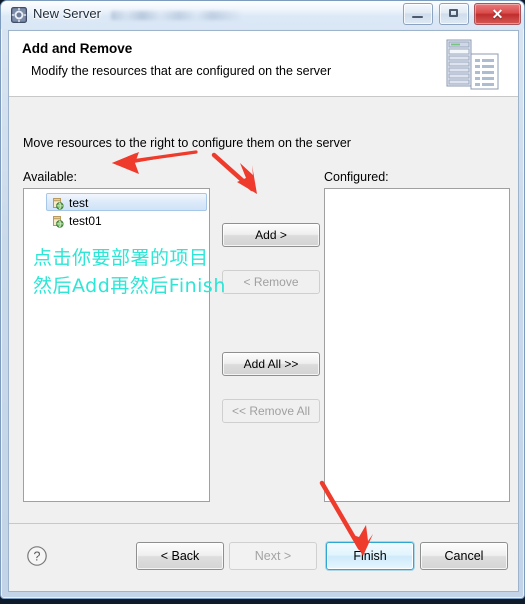 The height and width of the screenshot is (604, 525). I want to click on list-item-label: test, so click(79, 203).